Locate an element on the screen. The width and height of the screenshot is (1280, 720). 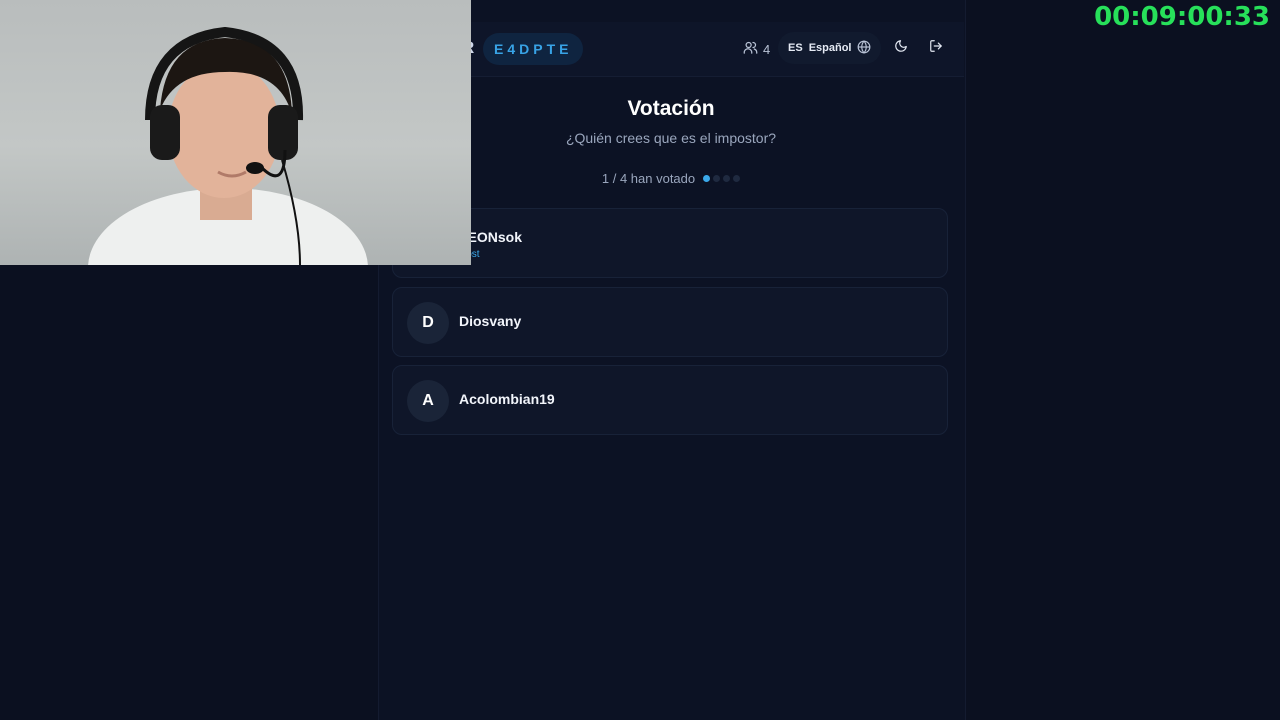
globe-icon is located at coordinates (864, 48).